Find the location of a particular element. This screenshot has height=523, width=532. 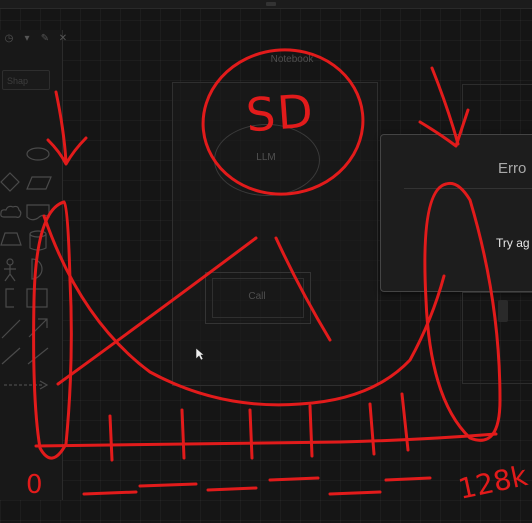

right-scroll-handle is located at coordinates (503, 311).